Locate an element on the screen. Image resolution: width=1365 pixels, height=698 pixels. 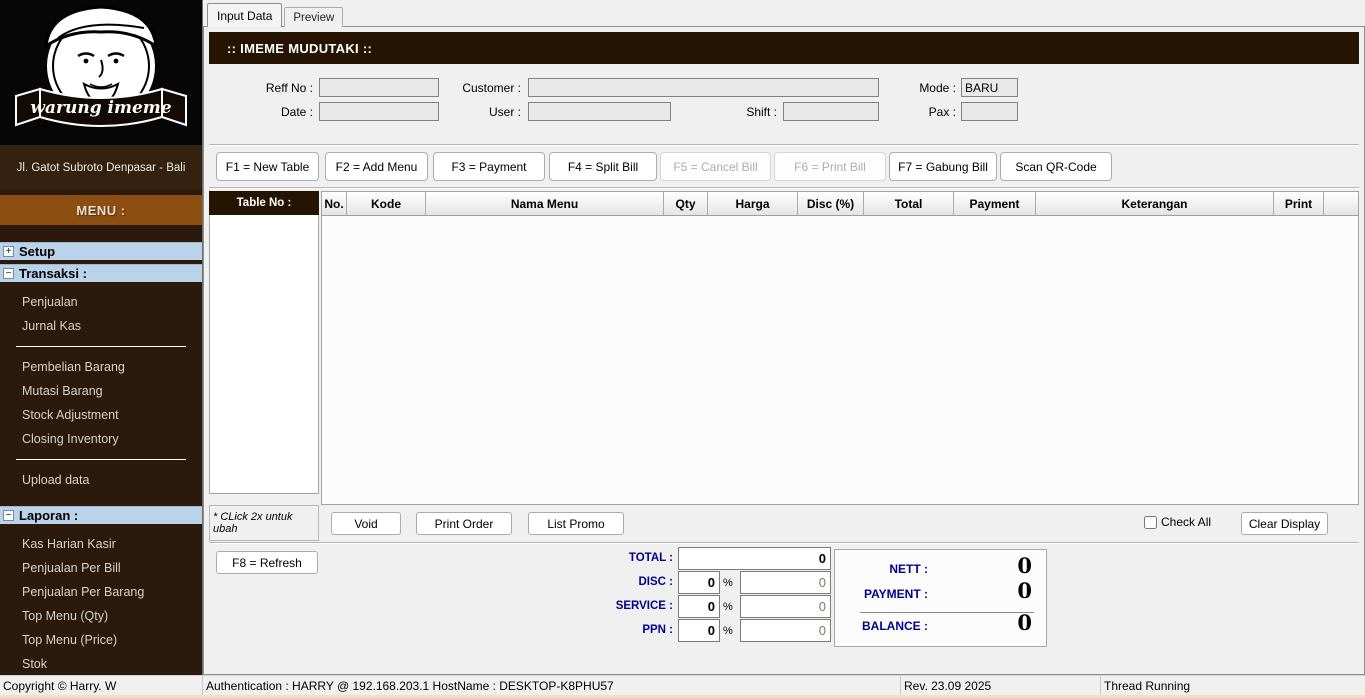
column-header-total: Total is located at coordinates (909, 203).